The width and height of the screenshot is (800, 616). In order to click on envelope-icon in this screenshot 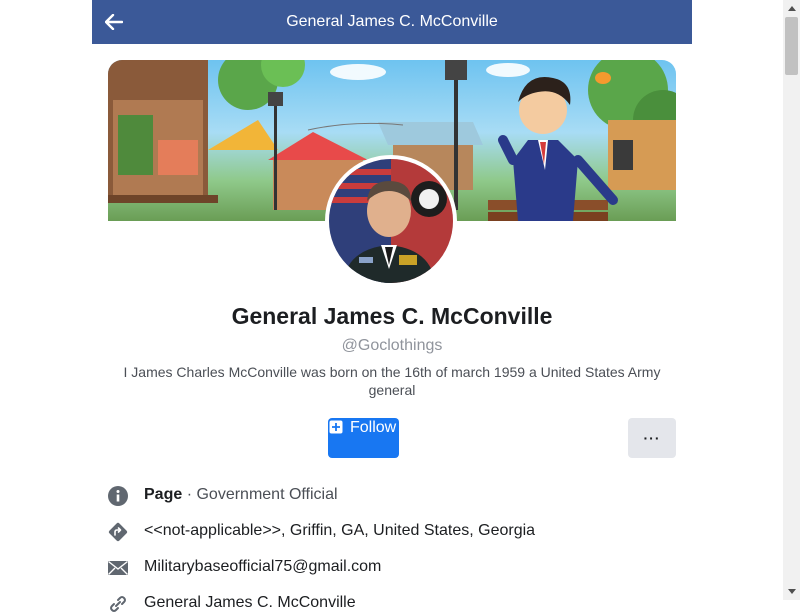, I will do `click(118, 567)`.